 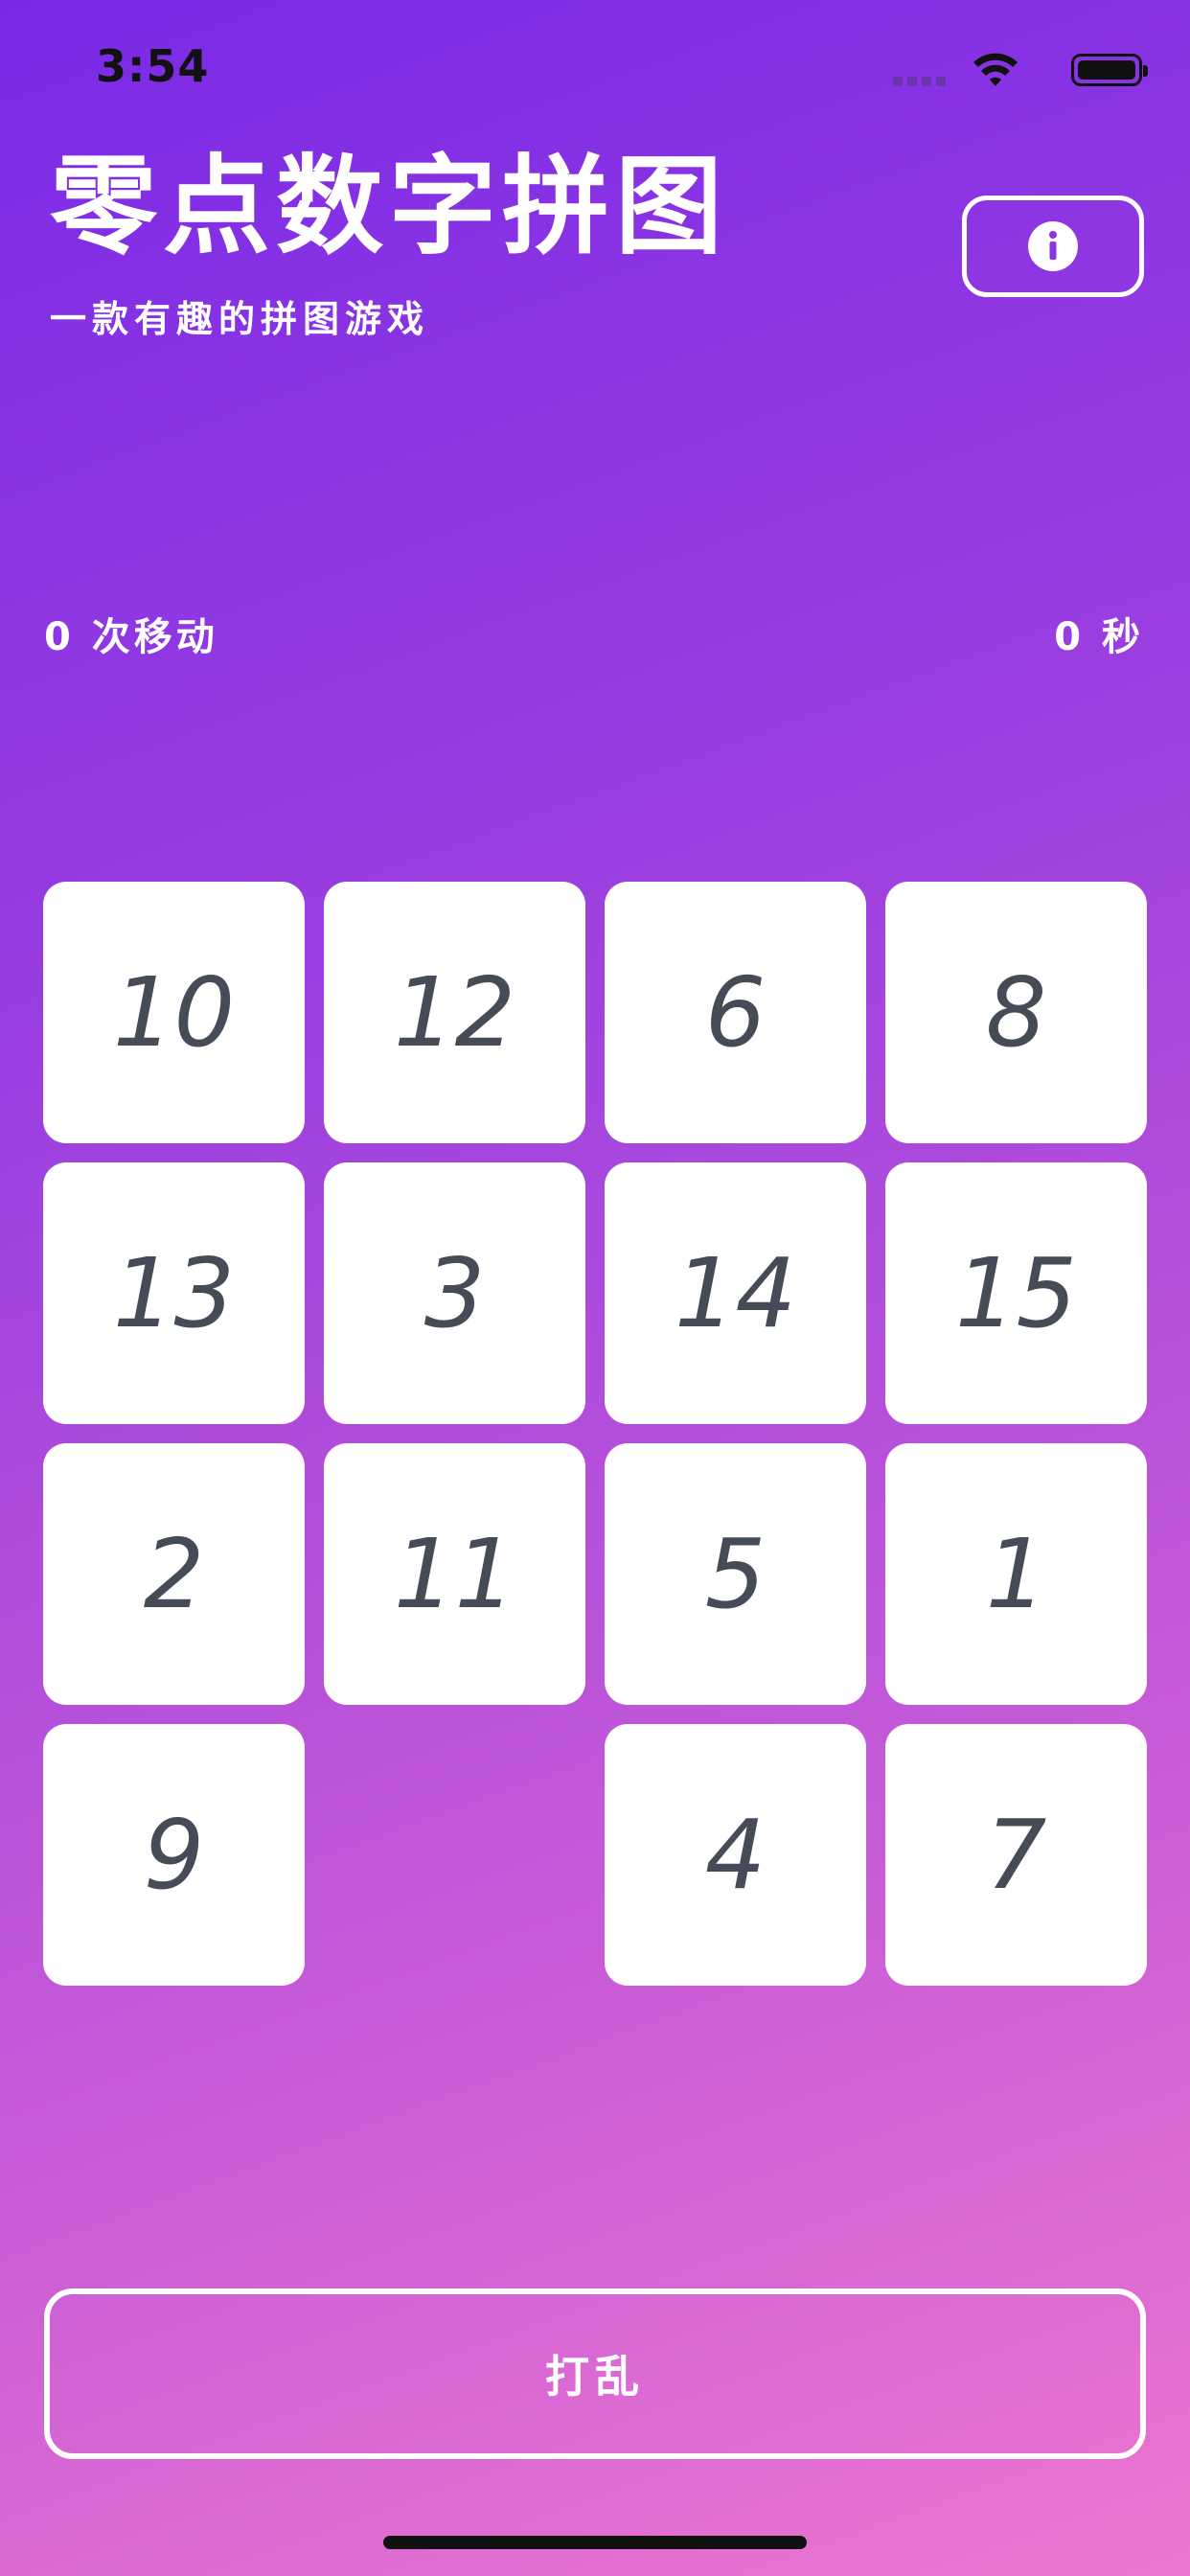 I want to click on info-icon, so click(x=1053, y=246).